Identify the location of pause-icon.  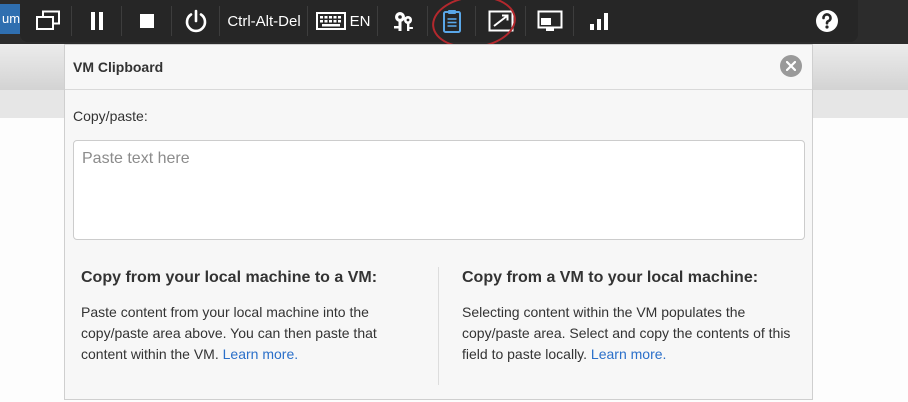
(97, 21).